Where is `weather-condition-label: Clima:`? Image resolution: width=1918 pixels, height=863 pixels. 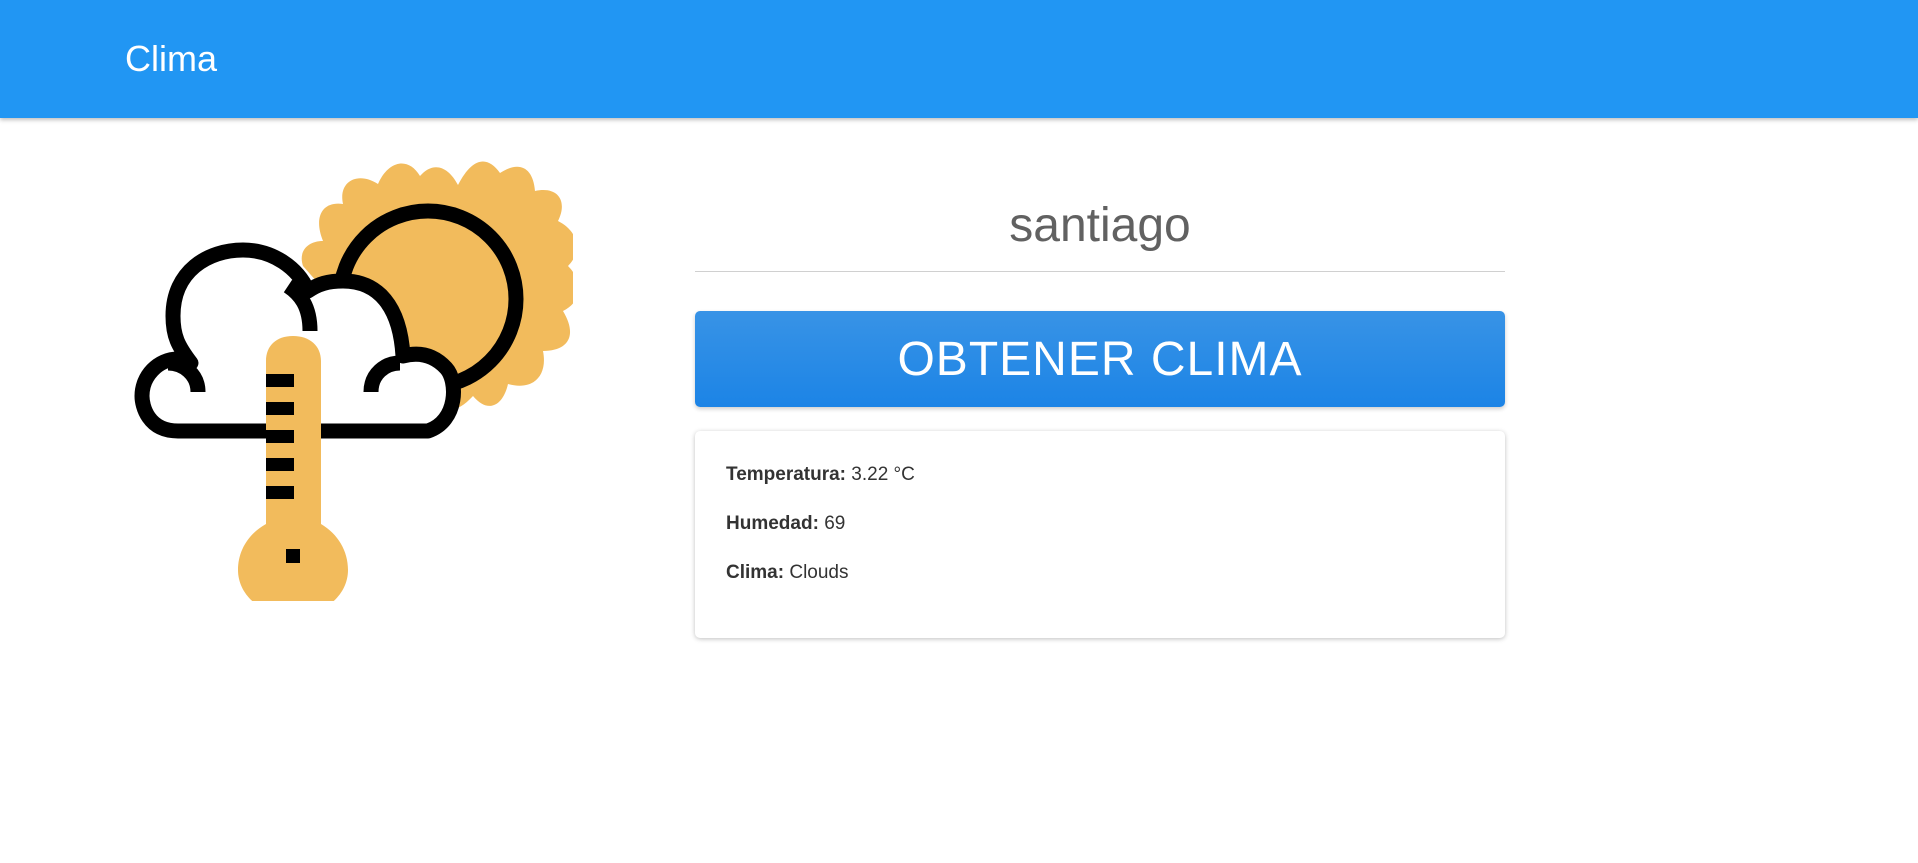
weather-condition-label: Clima: is located at coordinates (755, 572).